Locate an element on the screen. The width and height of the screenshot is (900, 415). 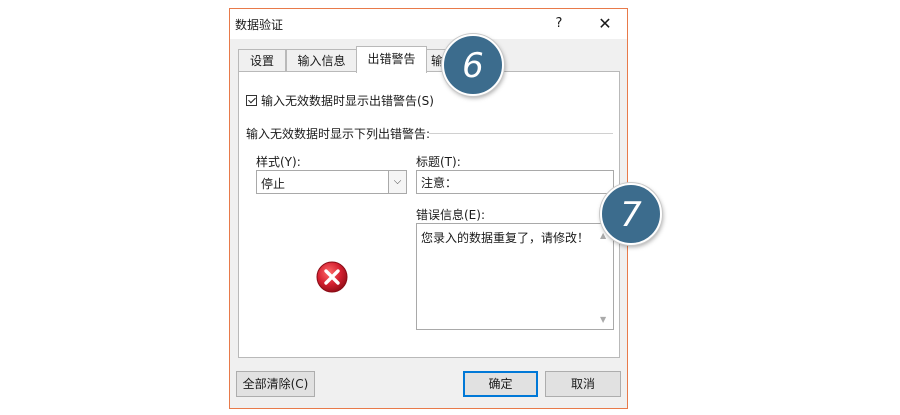
title-bar: 数据验证 ? ✕ is located at coordinates (428, 24).